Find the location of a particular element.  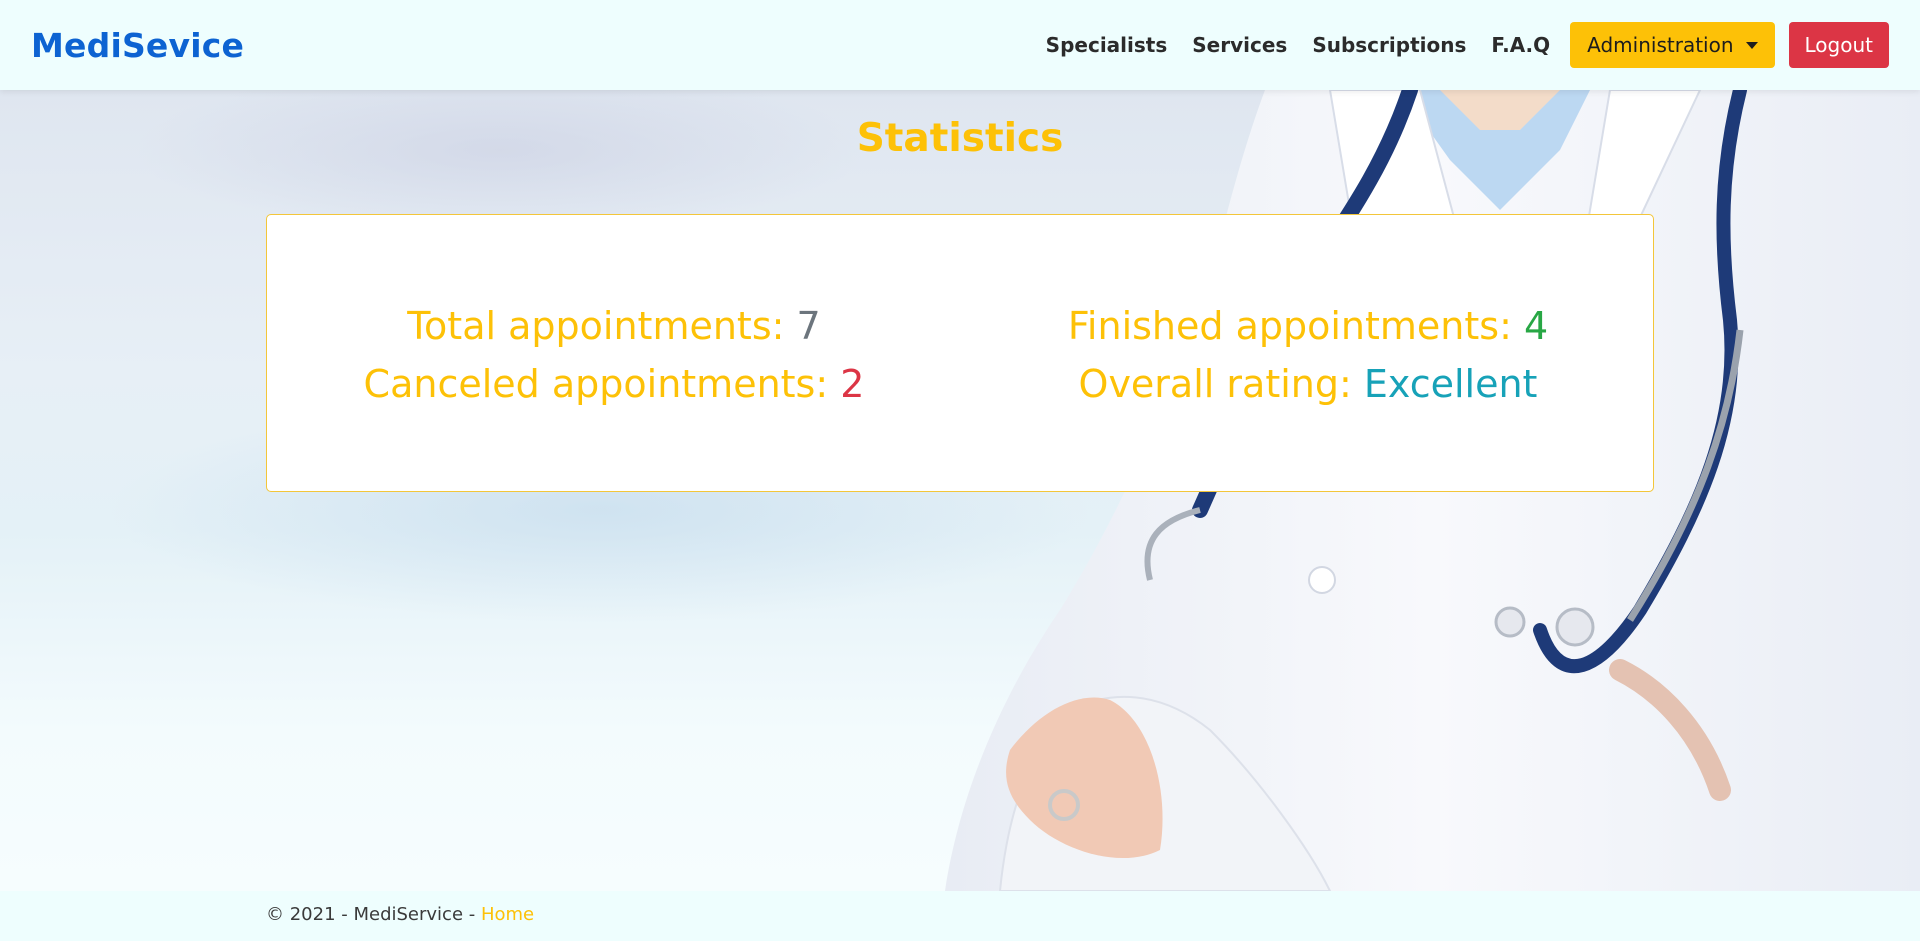

finished-appointments-stat: Finished appointments: 4 is located at coordinates (1308, 326).